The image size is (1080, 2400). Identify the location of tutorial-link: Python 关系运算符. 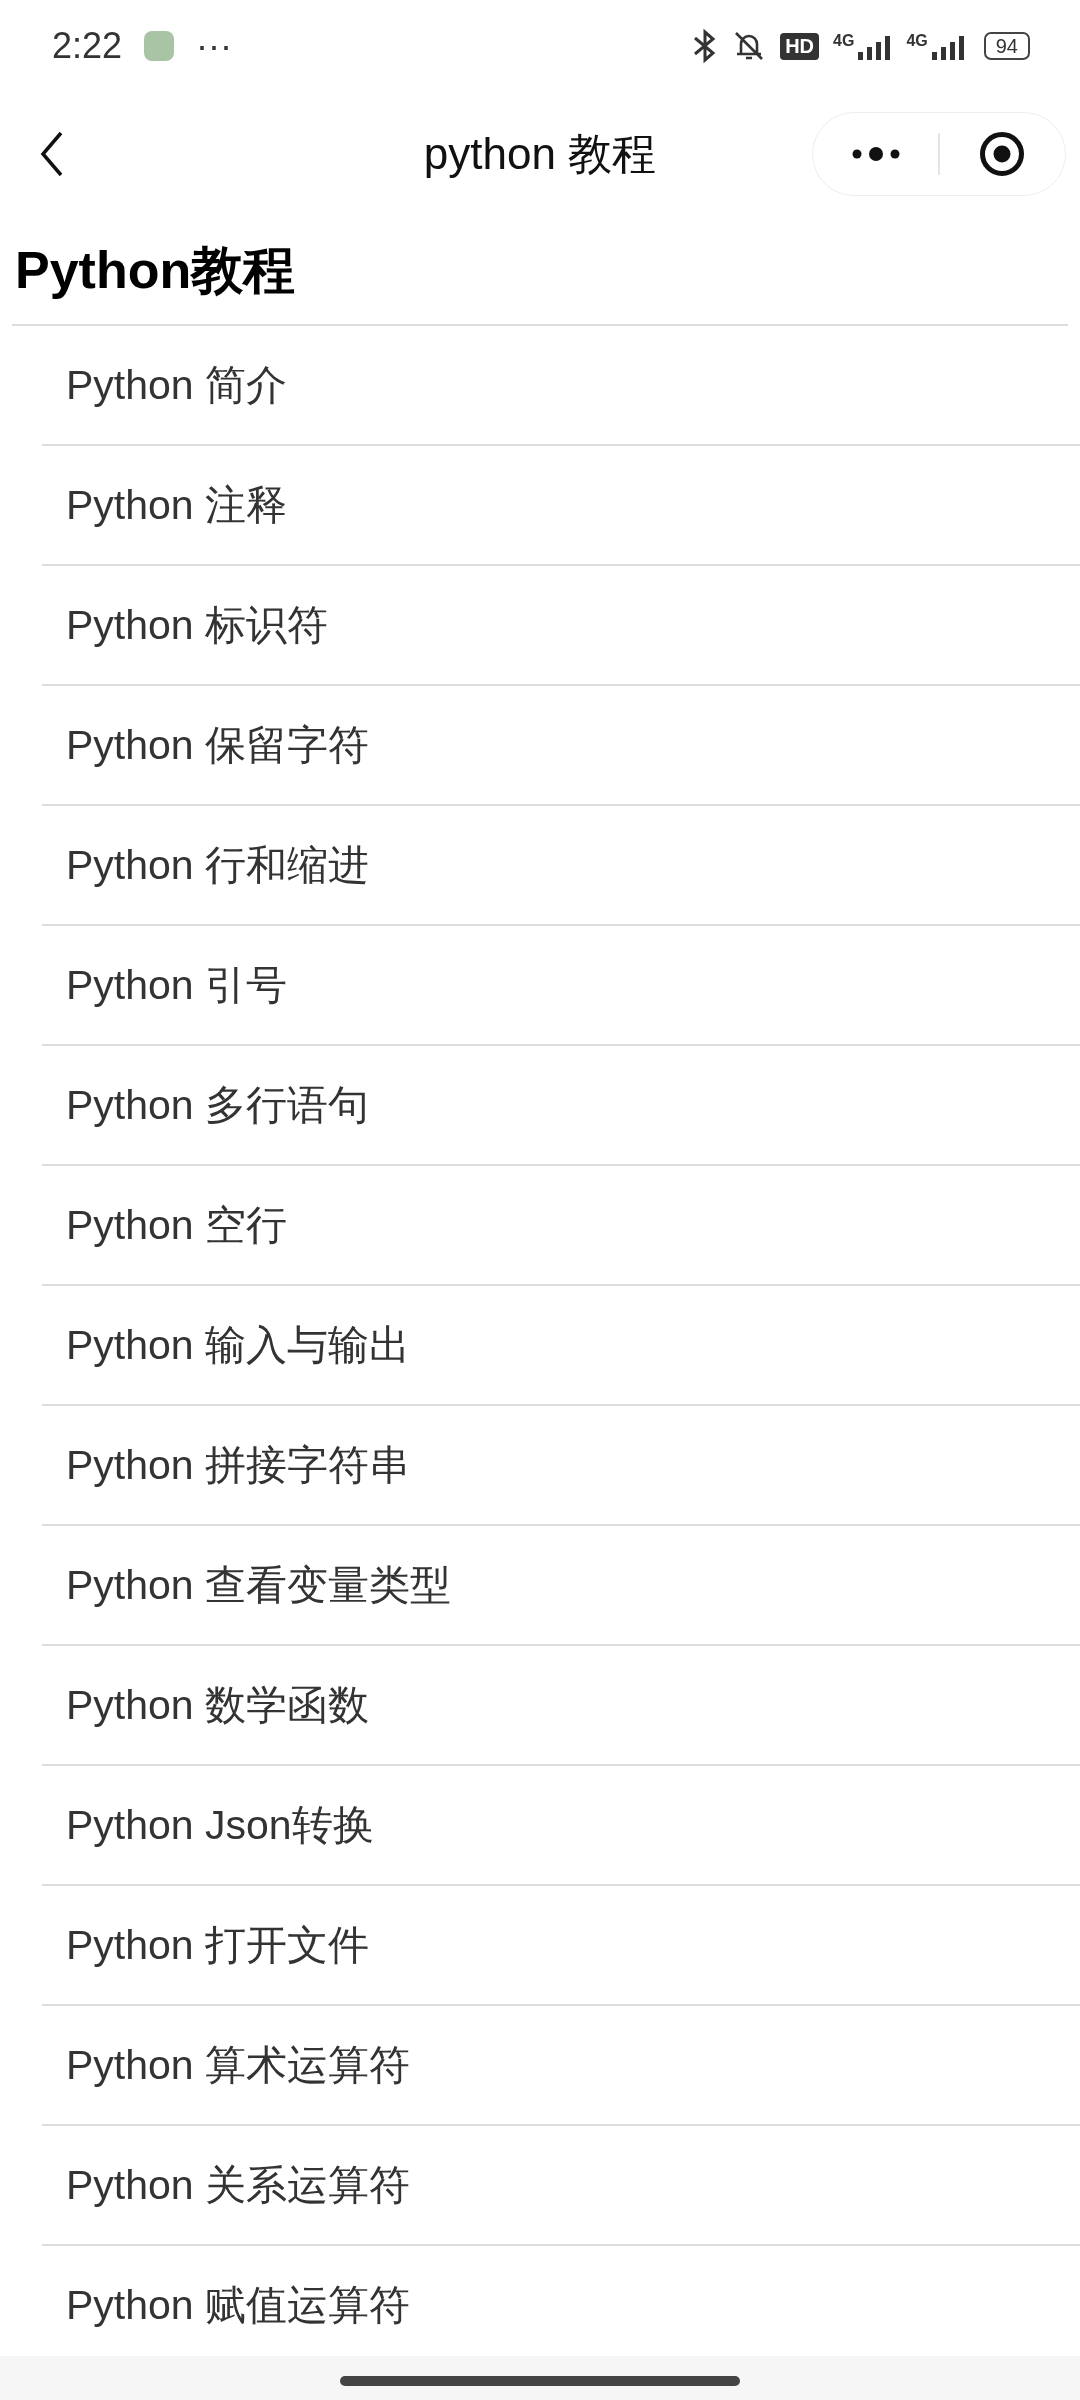
(561, 2186).